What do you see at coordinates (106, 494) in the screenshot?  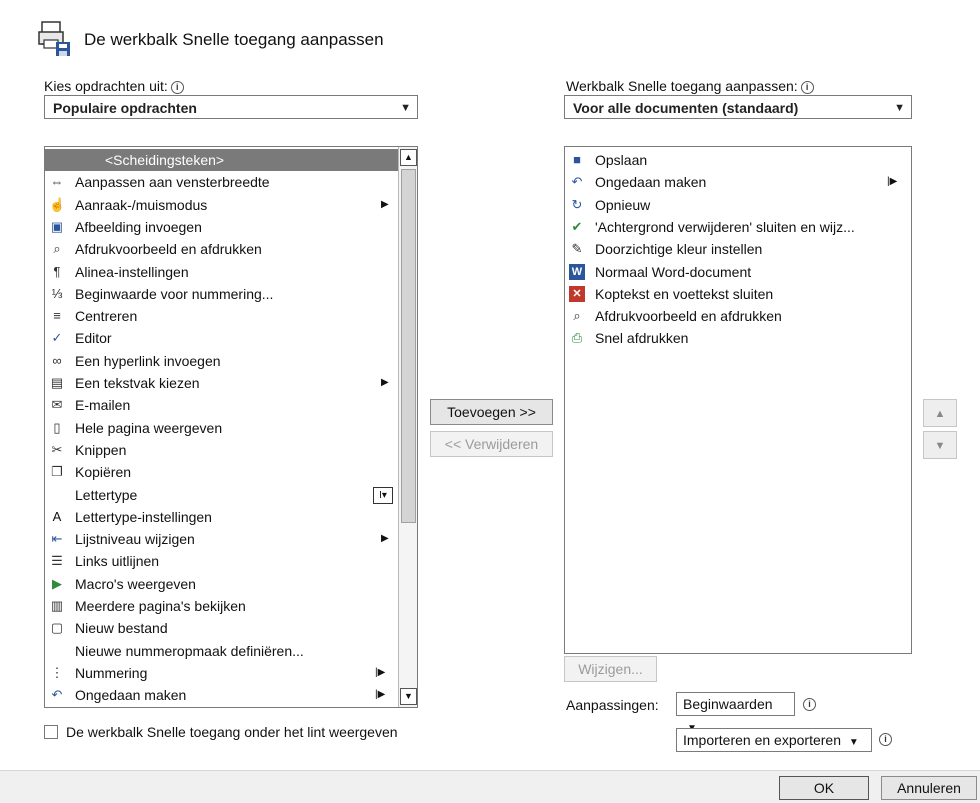 I see `list-item-label: Lettertype` at bounding box center [106, 494].